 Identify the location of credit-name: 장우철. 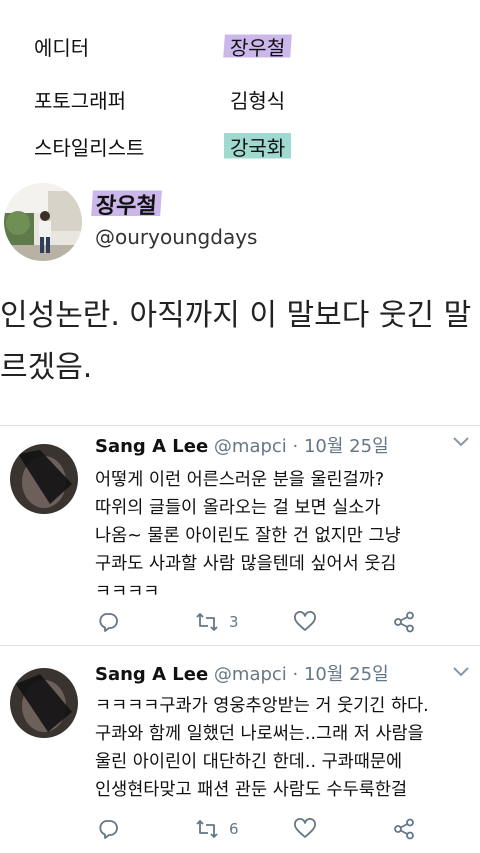
(257, 46).